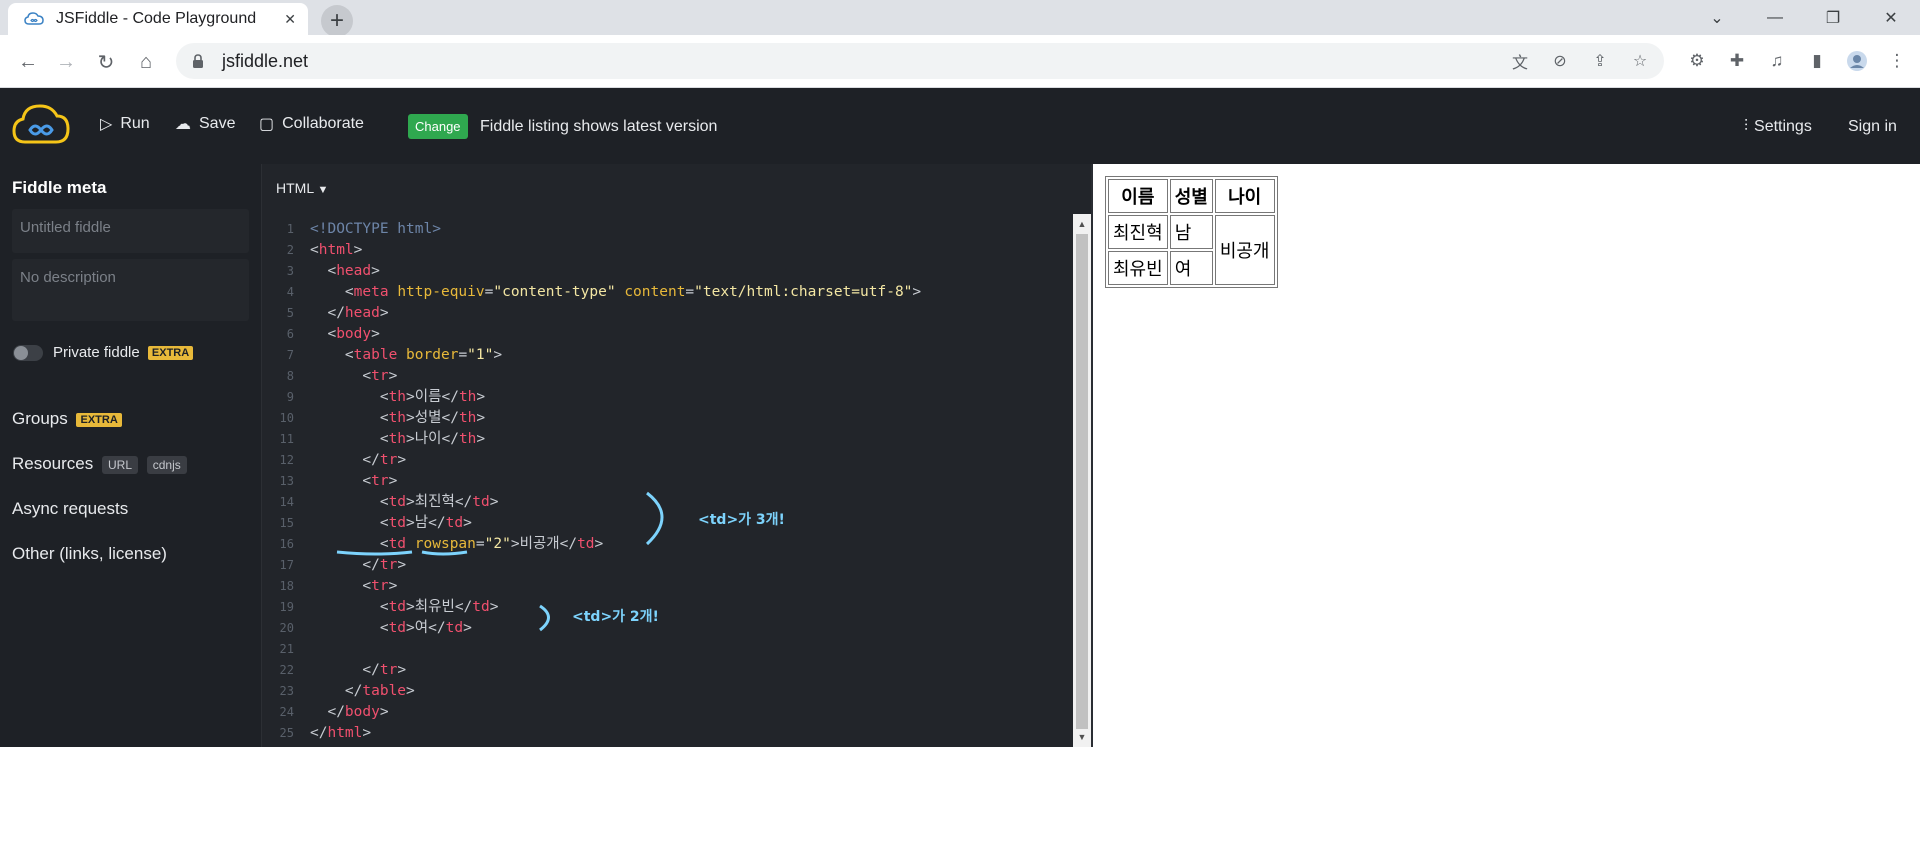  What do you see at coordinates (1817, 61) in the screenshot?
I see `side-panel-icon: ▮` at bounding box center [1817, 61].